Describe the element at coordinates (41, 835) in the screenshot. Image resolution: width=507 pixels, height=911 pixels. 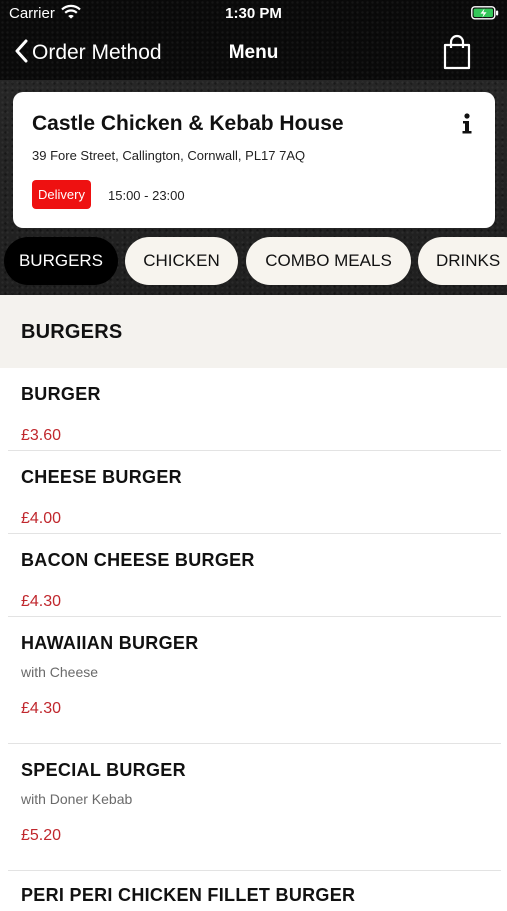
I see `item-price: £5.20` at that location.